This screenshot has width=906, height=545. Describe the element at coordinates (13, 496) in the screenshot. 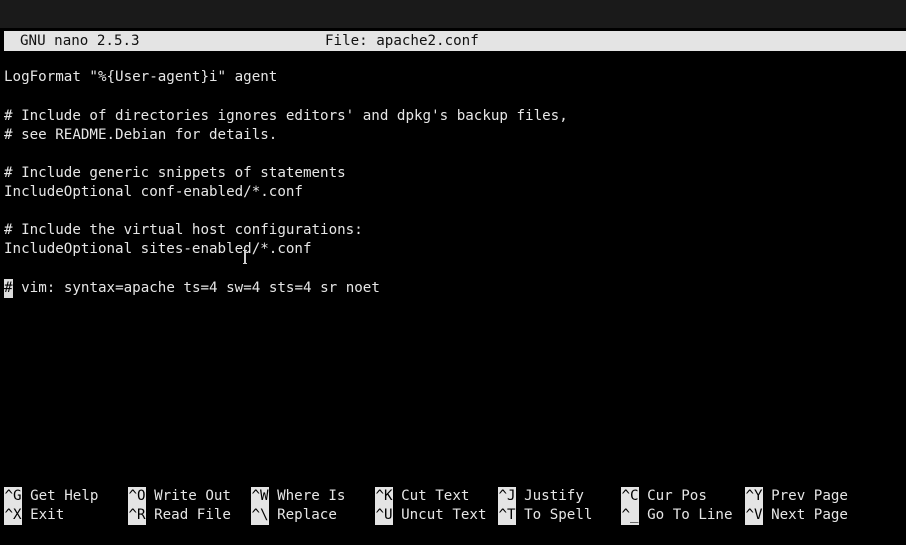

I see `shortcut-key: ^G` at that location.